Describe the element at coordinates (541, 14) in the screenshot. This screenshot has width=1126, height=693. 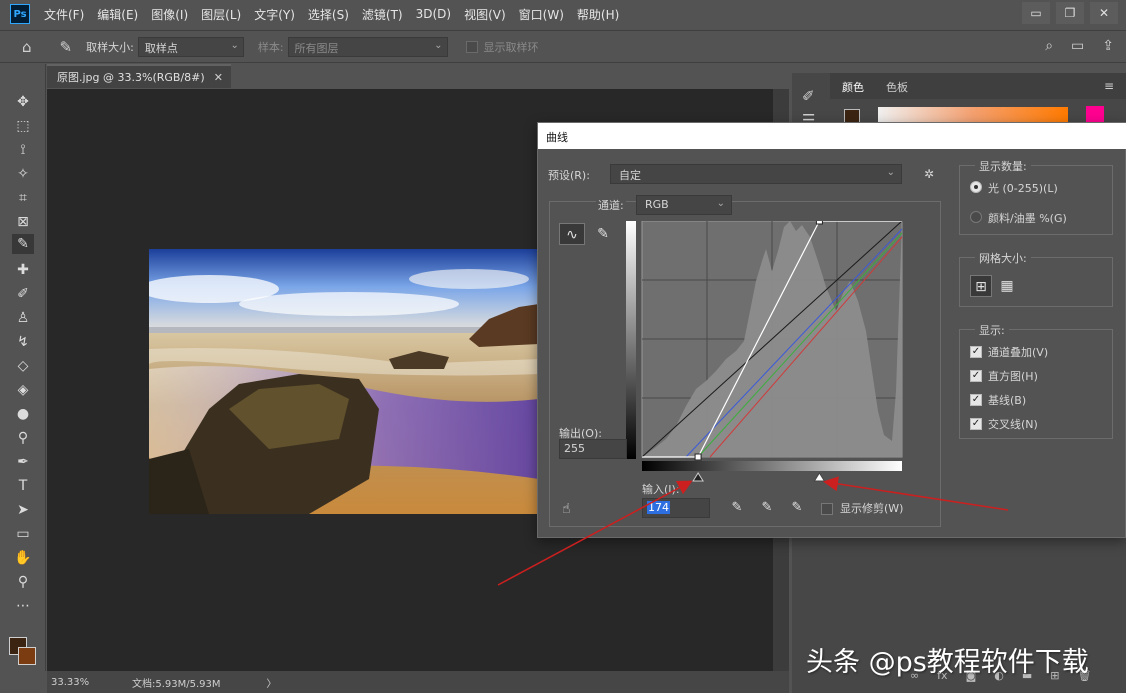
I see `menu-window: 窗口(W)` at that location.